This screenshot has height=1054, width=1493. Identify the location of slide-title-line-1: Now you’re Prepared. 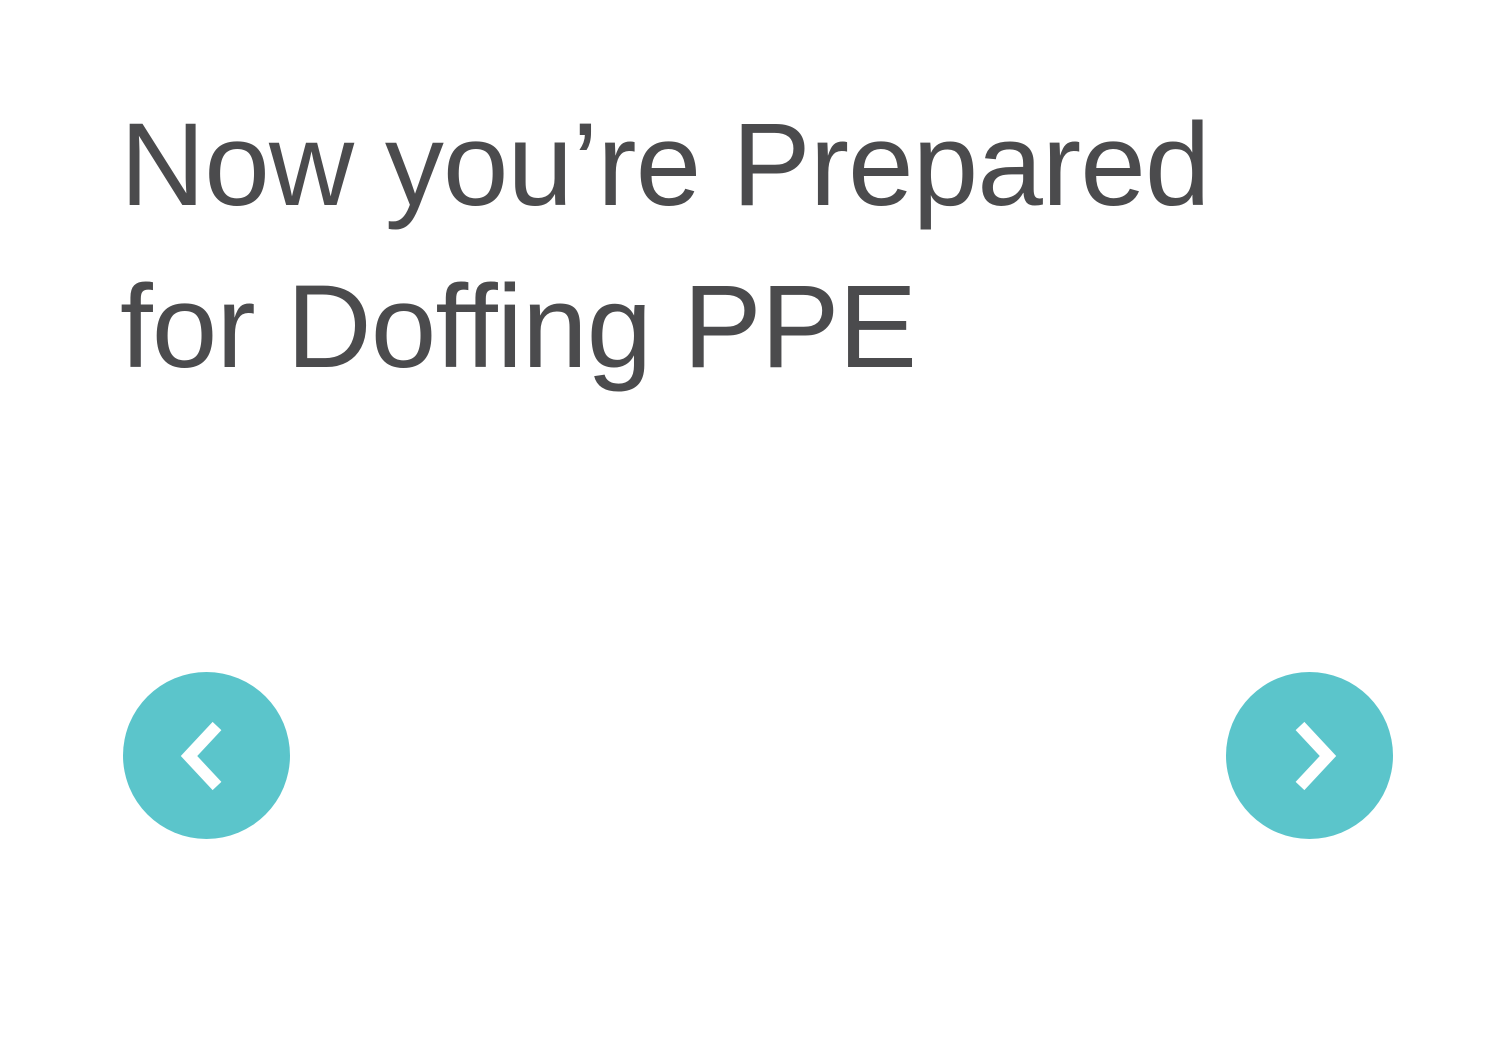
(665, 165).